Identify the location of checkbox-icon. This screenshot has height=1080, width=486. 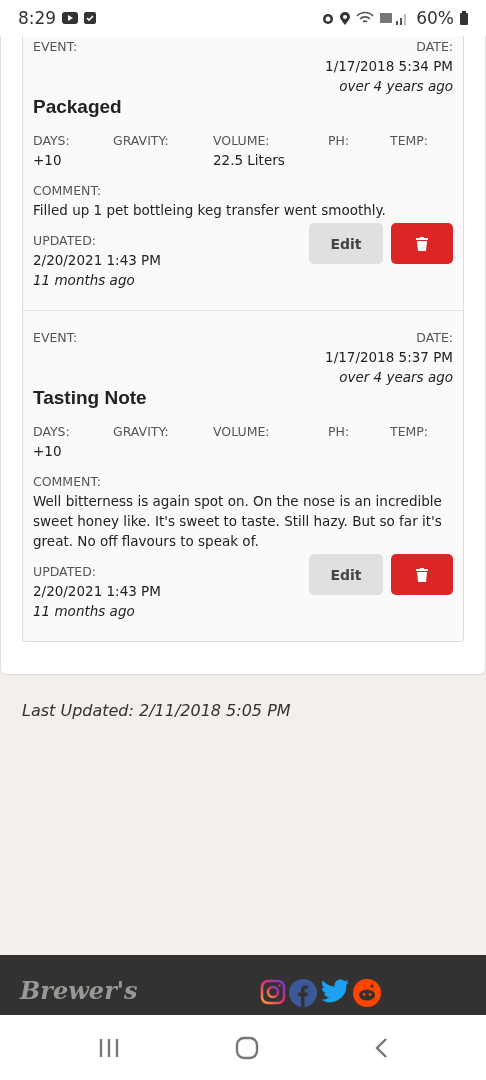
(90, 18).